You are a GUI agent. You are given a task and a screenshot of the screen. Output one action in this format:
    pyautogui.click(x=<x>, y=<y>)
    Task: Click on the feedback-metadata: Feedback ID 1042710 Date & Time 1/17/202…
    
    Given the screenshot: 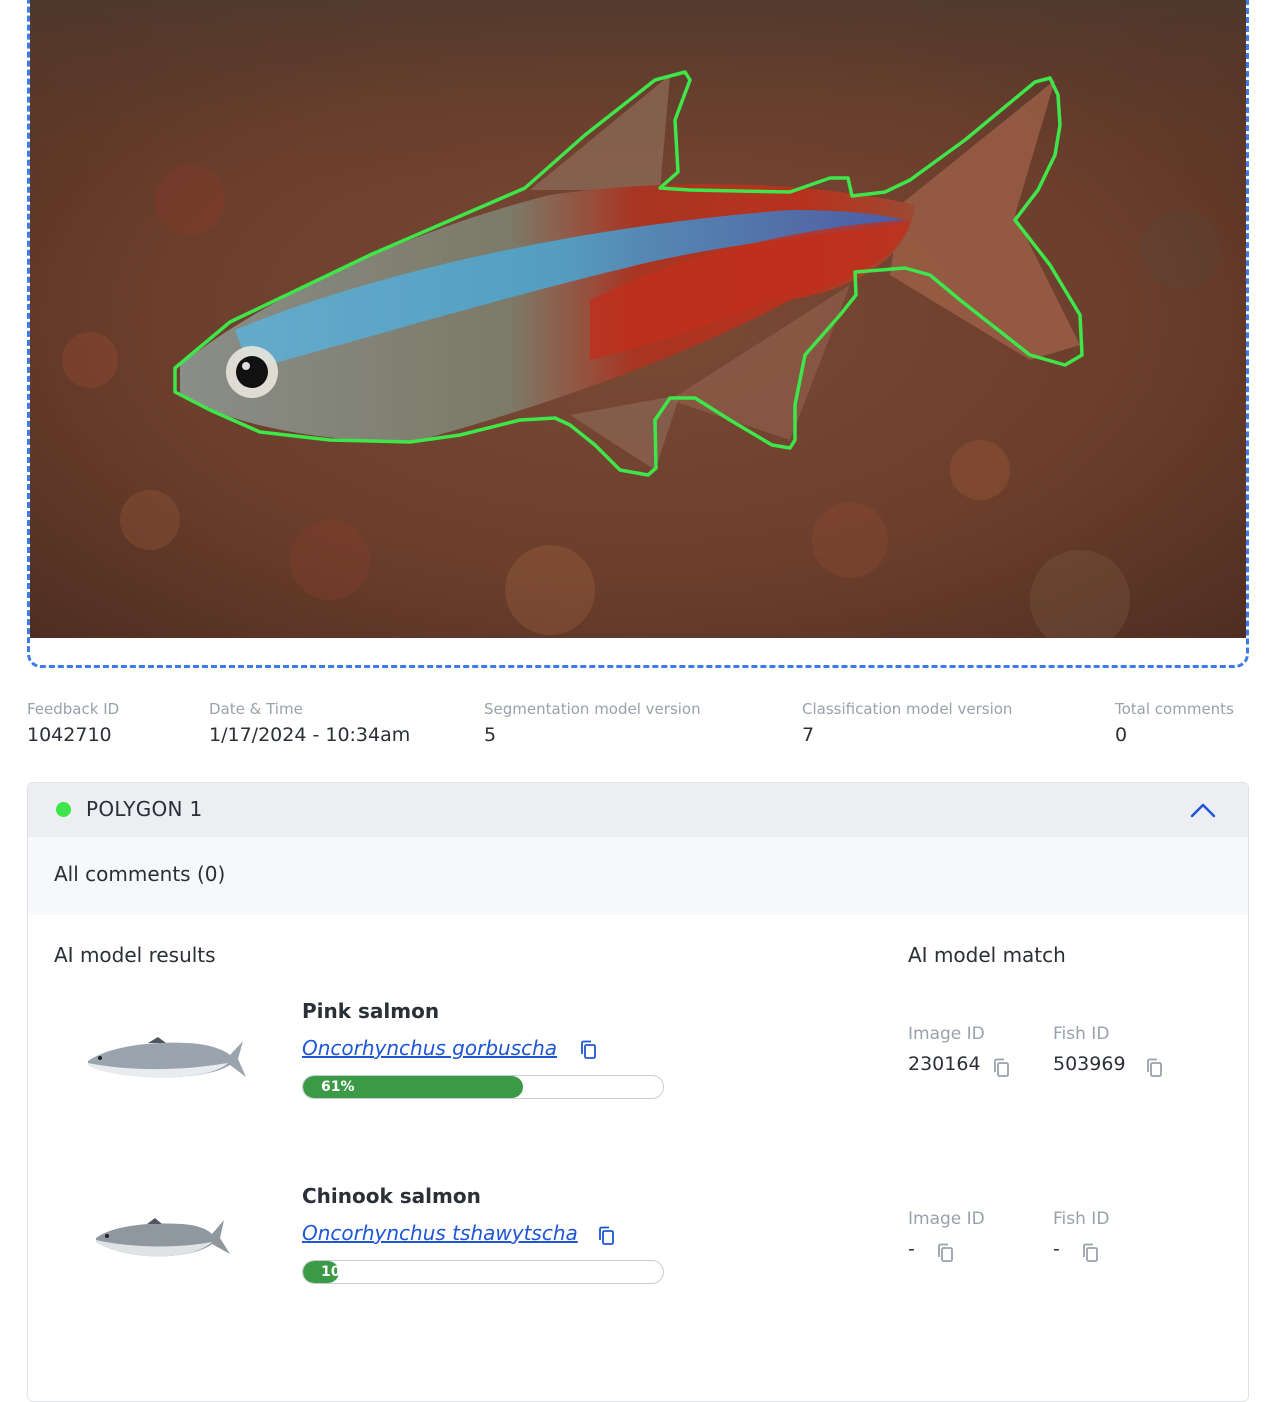 What is the action you would take?
    pyautogui.click(x=642, y=730)
    